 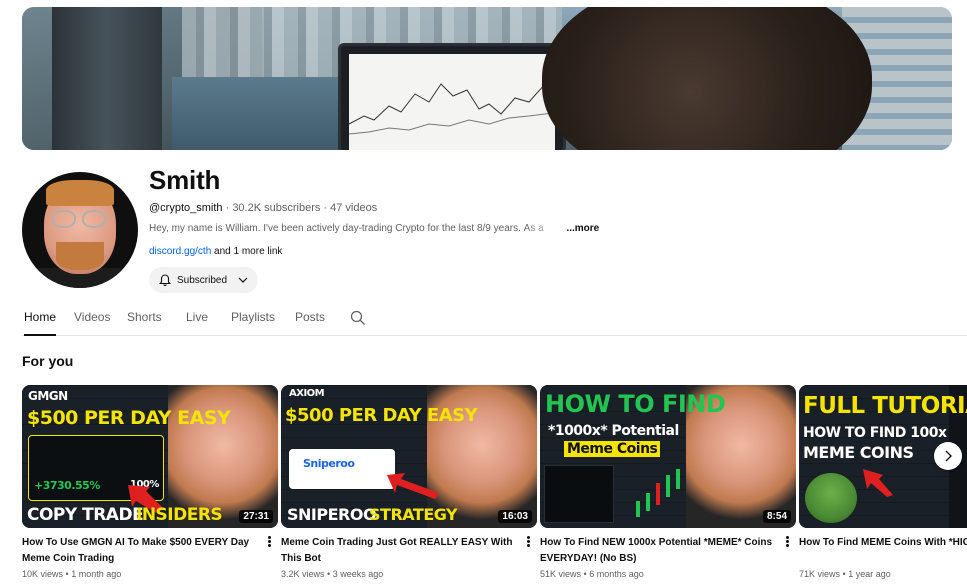 I want to click on tab-live: Live, so click(x=197, y=323).